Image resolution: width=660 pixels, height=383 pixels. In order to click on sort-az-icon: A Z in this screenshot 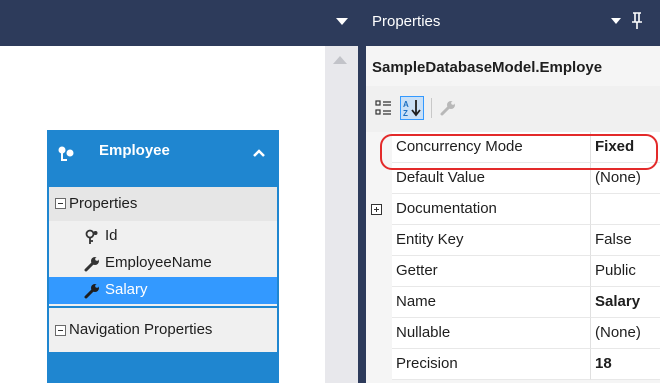, I will do `click(412, 109)`.